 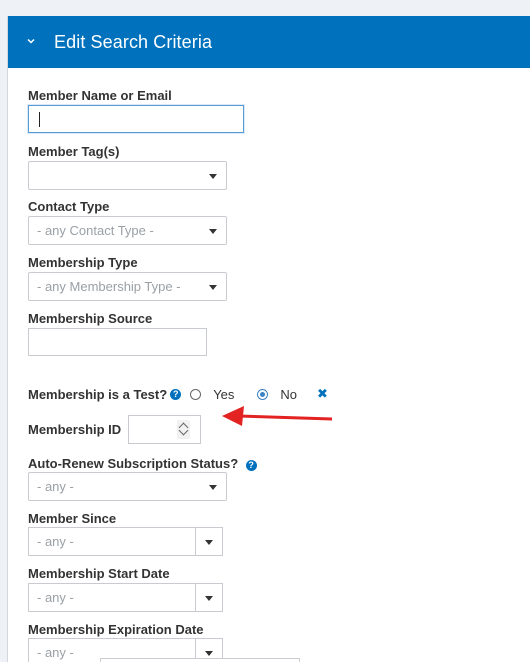 I want to click on next-field-partial, so click(x=200, y=660).